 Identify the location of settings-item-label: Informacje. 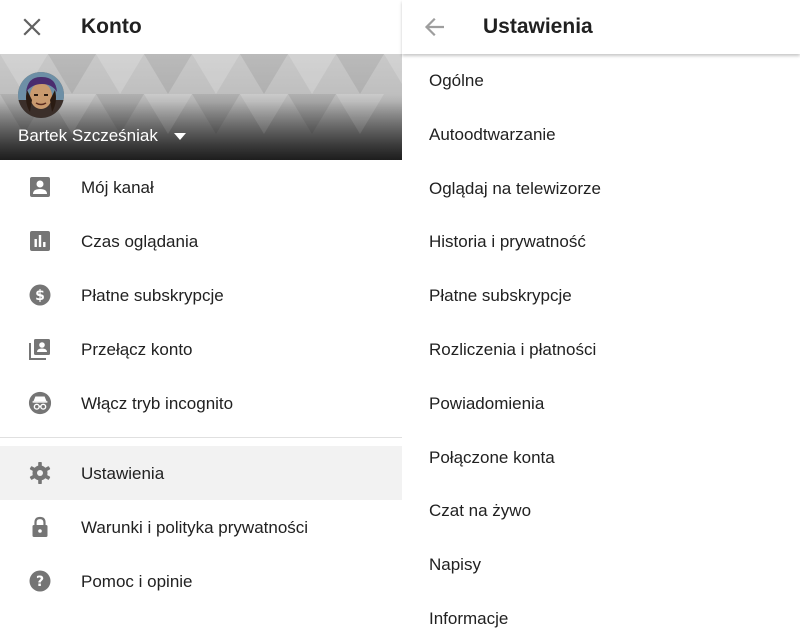
(469, 618).